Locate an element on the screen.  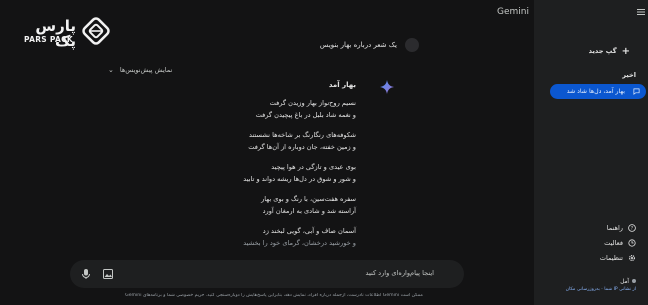
poem-line: سفره هفت‌سین، با رنگ و بوی بهار is located at coordinates (308, 199).